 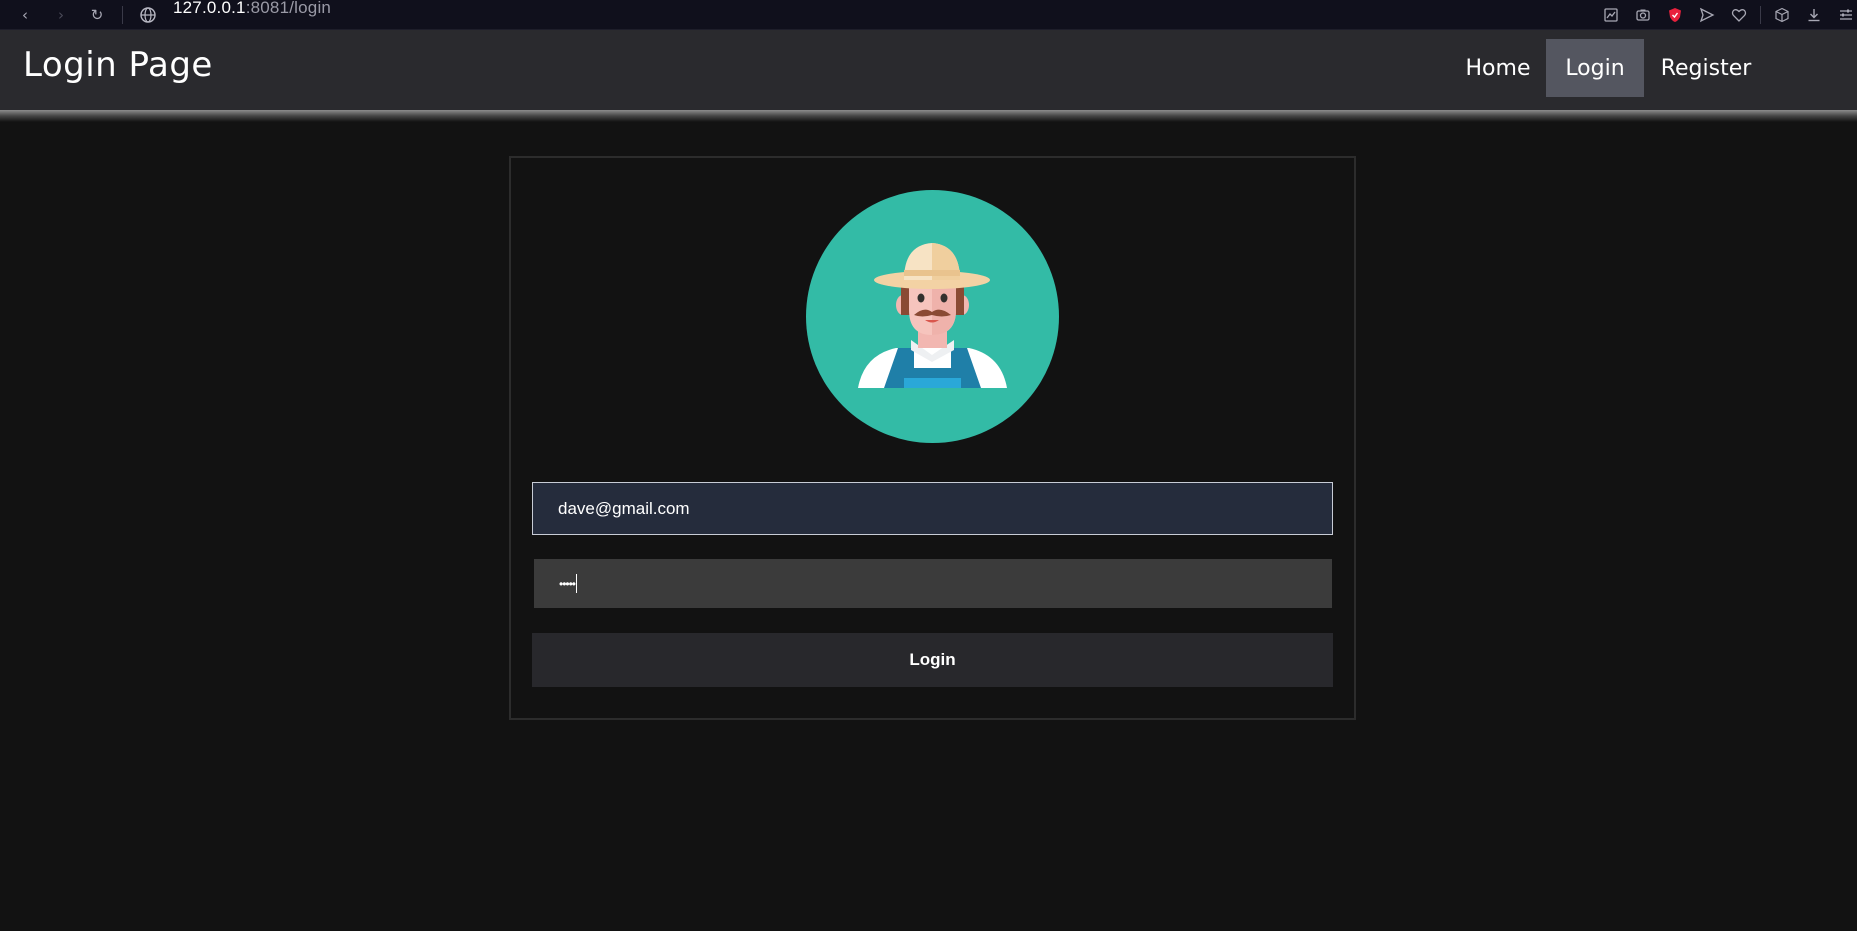 What do you see at coordinates (1675, 15) in the screenshot?
I see `shield-icon` at bounding box center [1675, 15].